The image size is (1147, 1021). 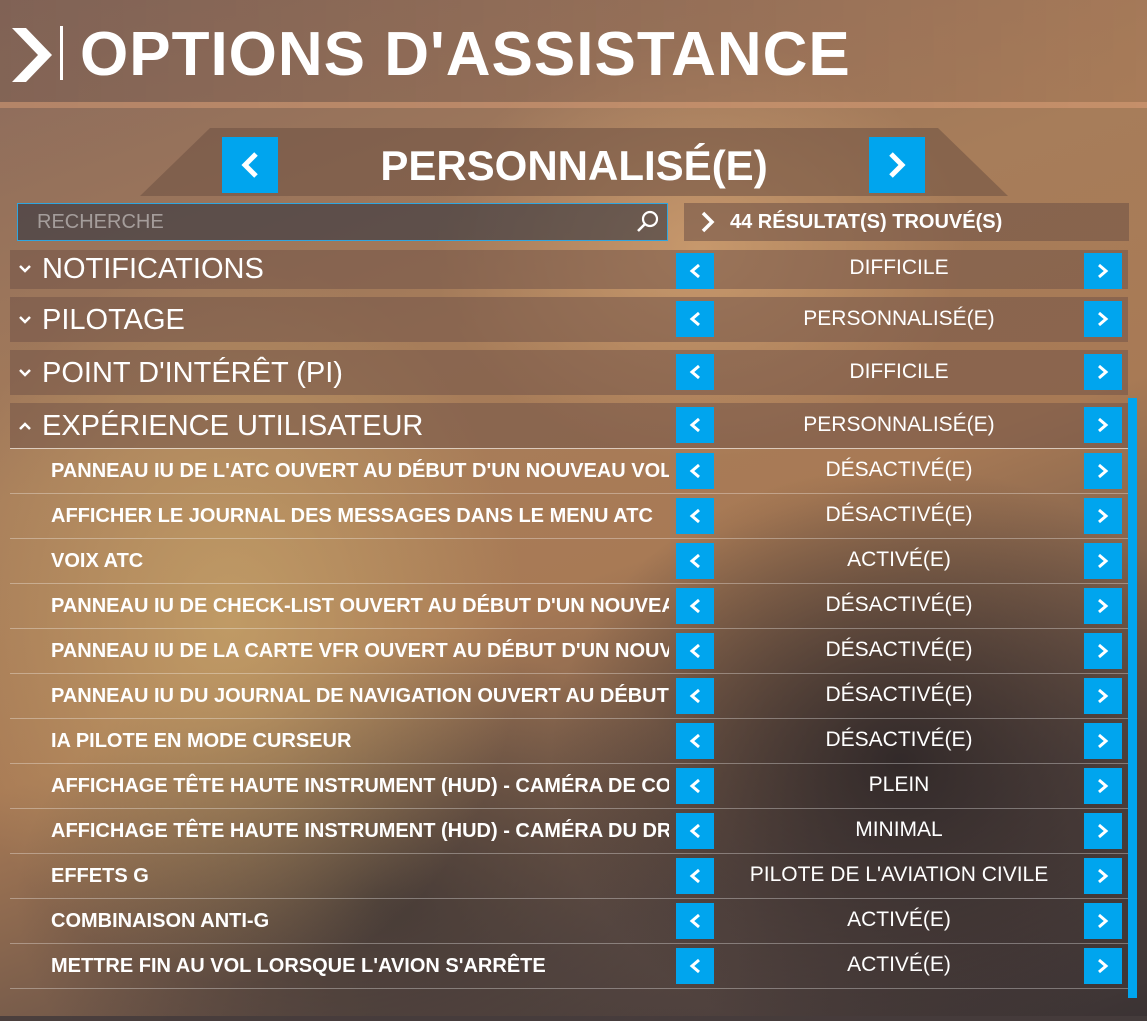 What do you see at coordinates (201, 741) in the screenshot?
I see `option-label: IA PILOTE EN MODE CURSEUR` at bounding box center [201, 741].